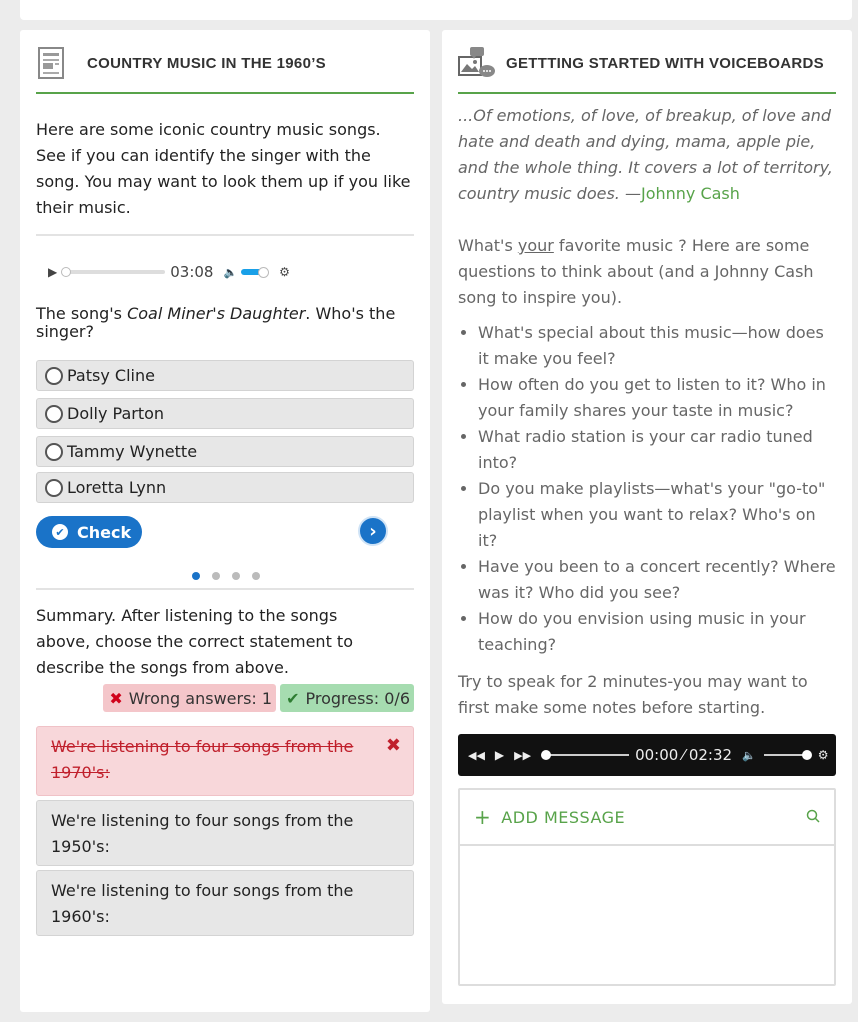  Describe the element at coordinates (82, 313) in the screenshot. I see `question-prefix: The song's` at that location.